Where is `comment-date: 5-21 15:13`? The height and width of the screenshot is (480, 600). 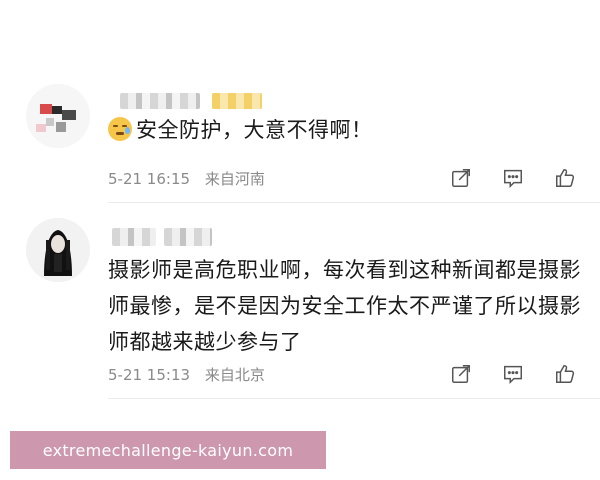
comment-date: 5-21 15:13 is located at coordinates (149, 375).